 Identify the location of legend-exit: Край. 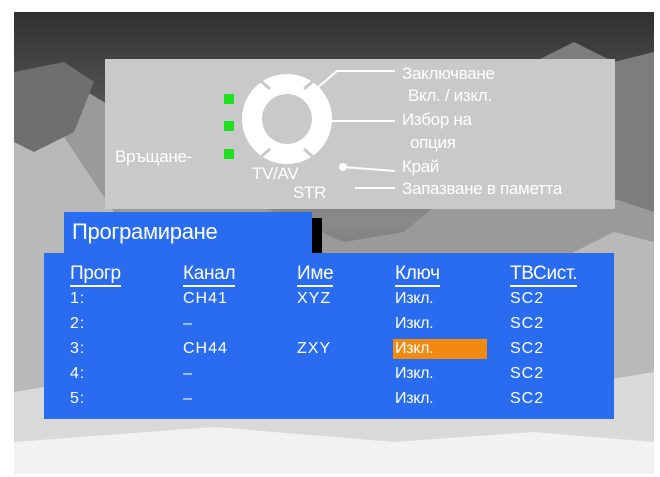
(421, 166).